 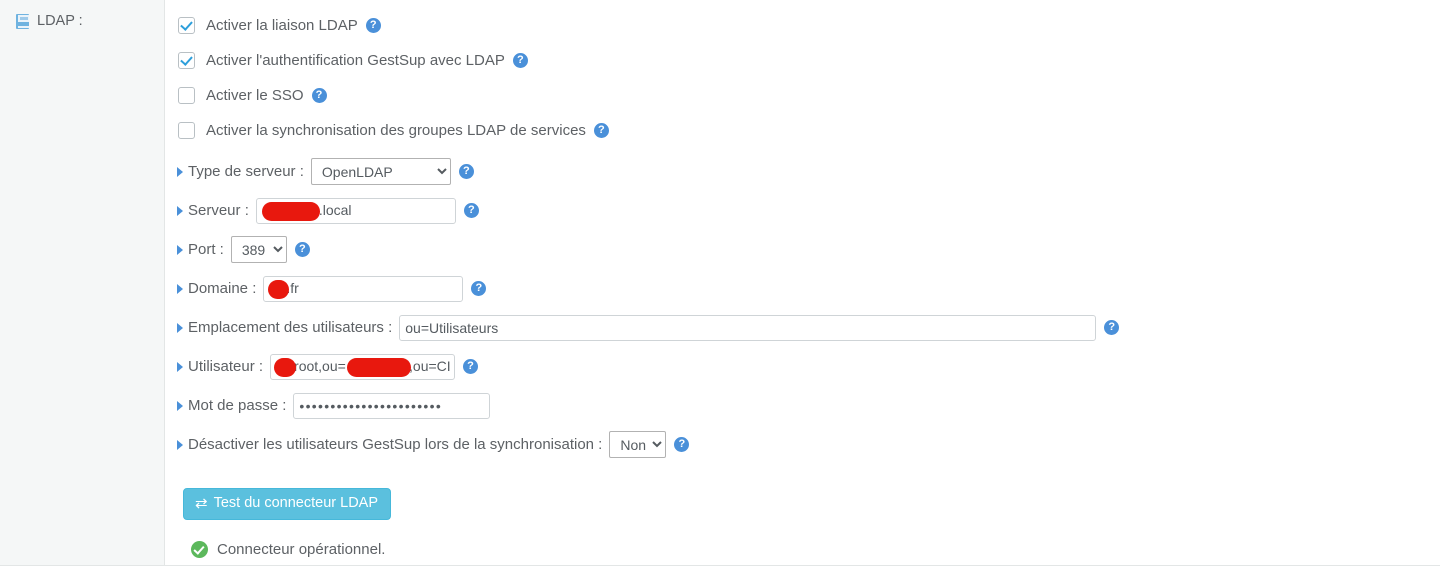 What do you see at coordinates (748, 327) in the screenshot?
I see `input-user-location` at bounding box center [748, 327].